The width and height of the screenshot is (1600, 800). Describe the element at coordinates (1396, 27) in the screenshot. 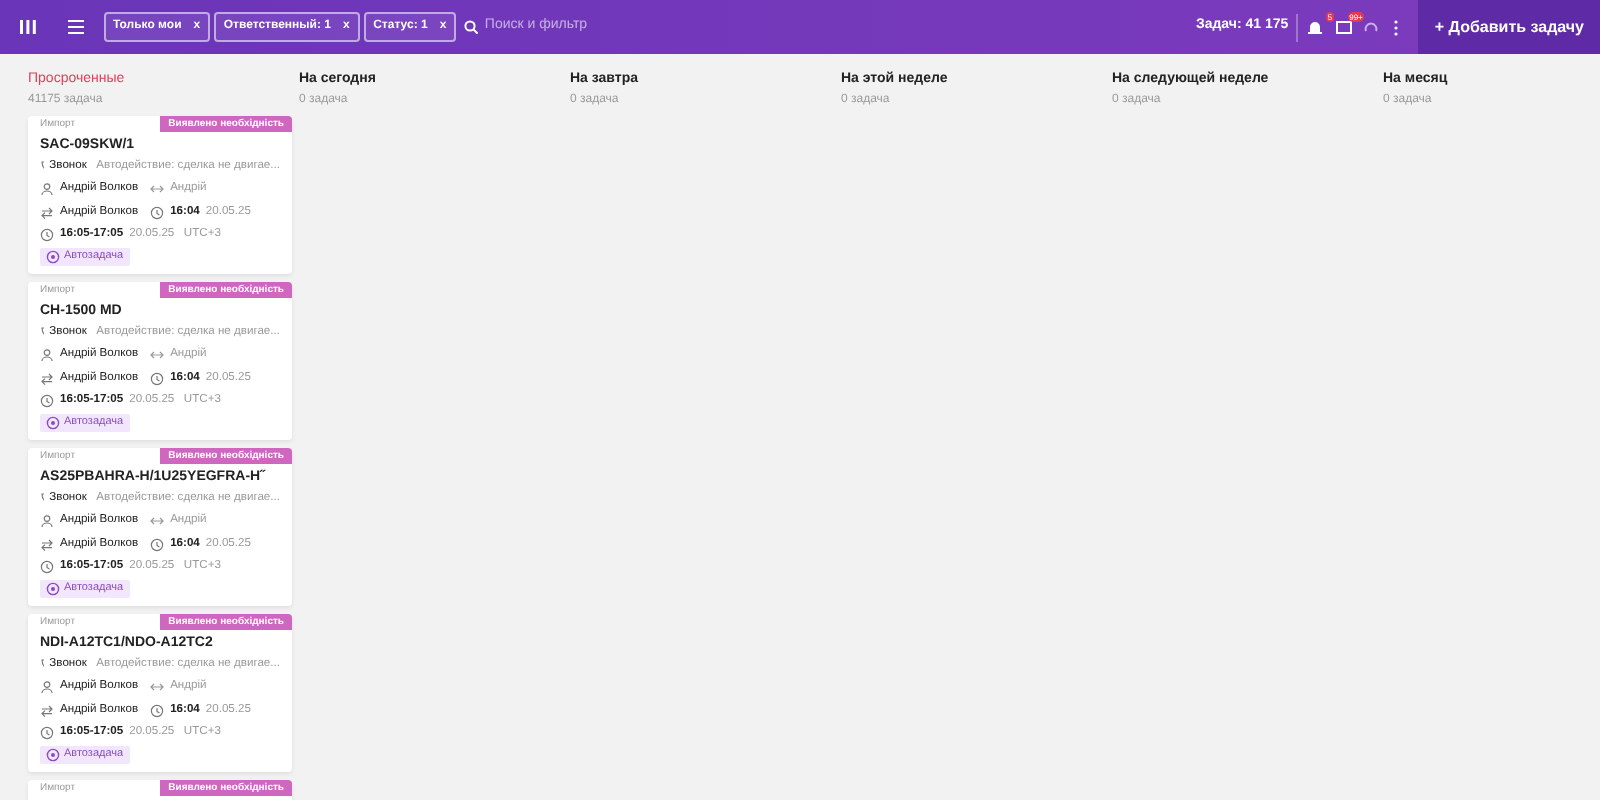

I see `kebab-icon` at that location.